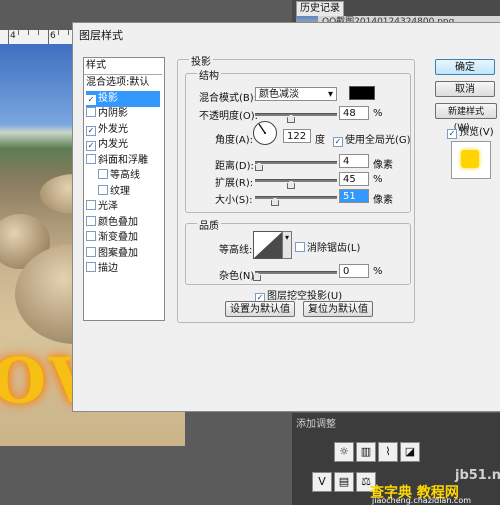 This screenshot has width=500, height=505. I want to click on style-preview, so click(471, 160).